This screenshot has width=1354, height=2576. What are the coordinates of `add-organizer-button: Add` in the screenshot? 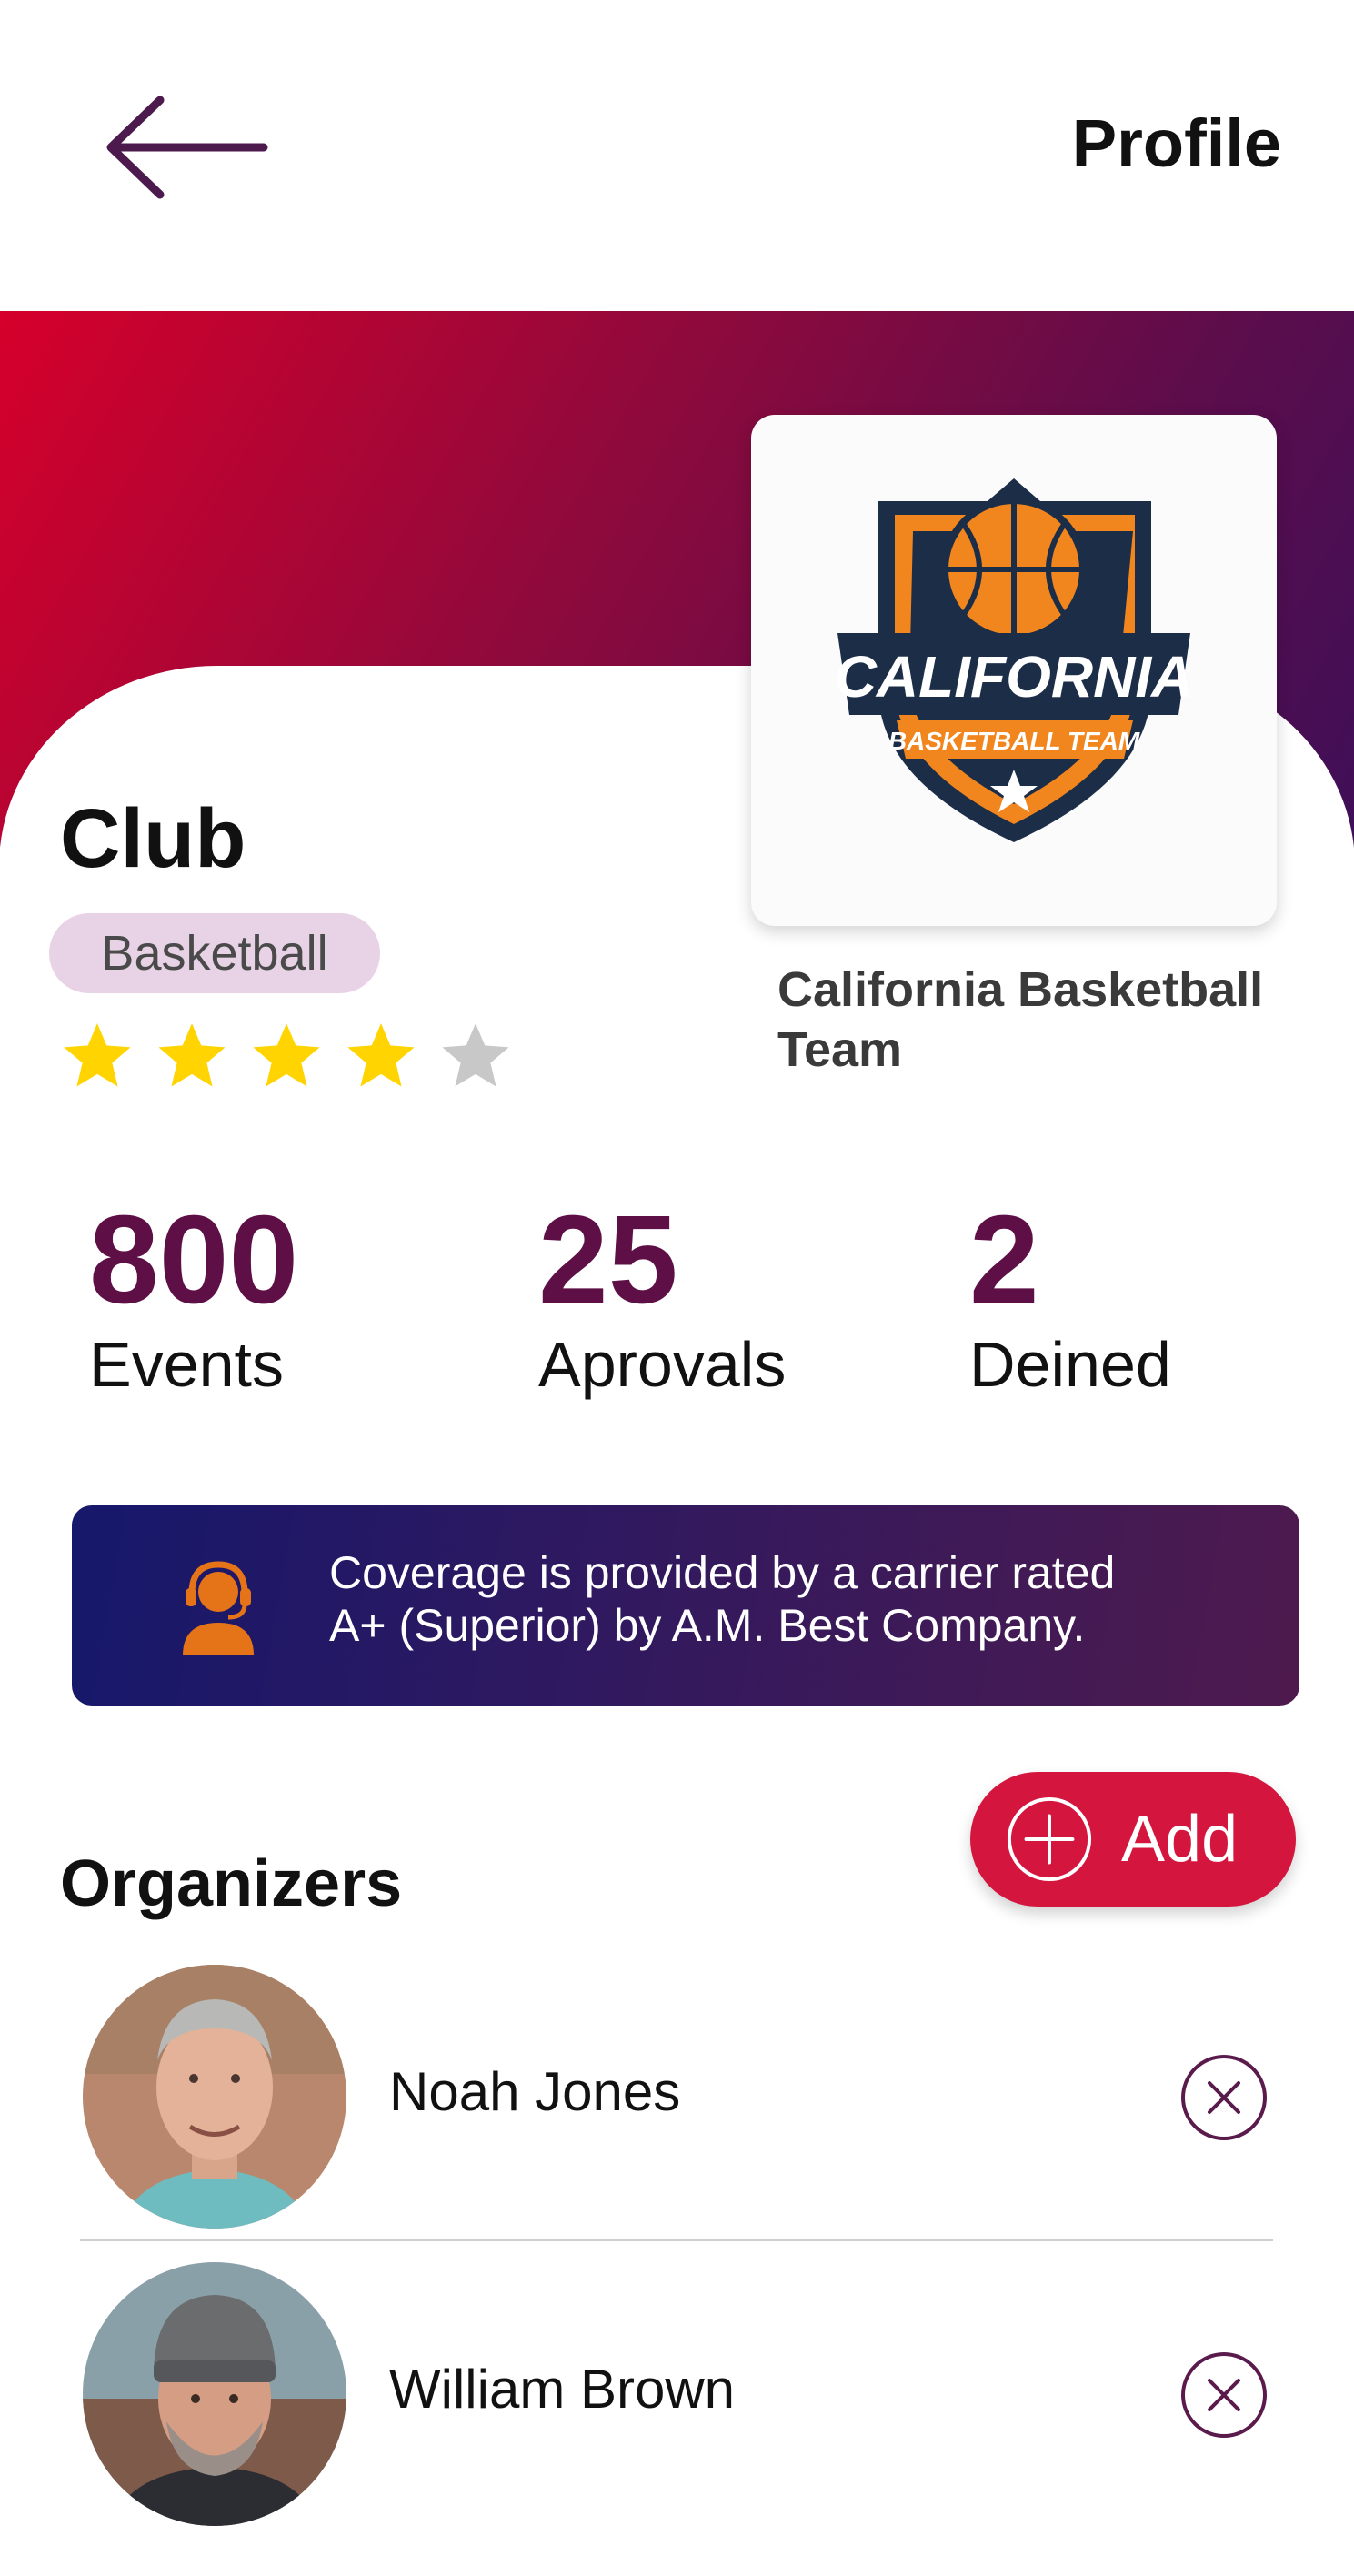 It's located at (1133, 1839).